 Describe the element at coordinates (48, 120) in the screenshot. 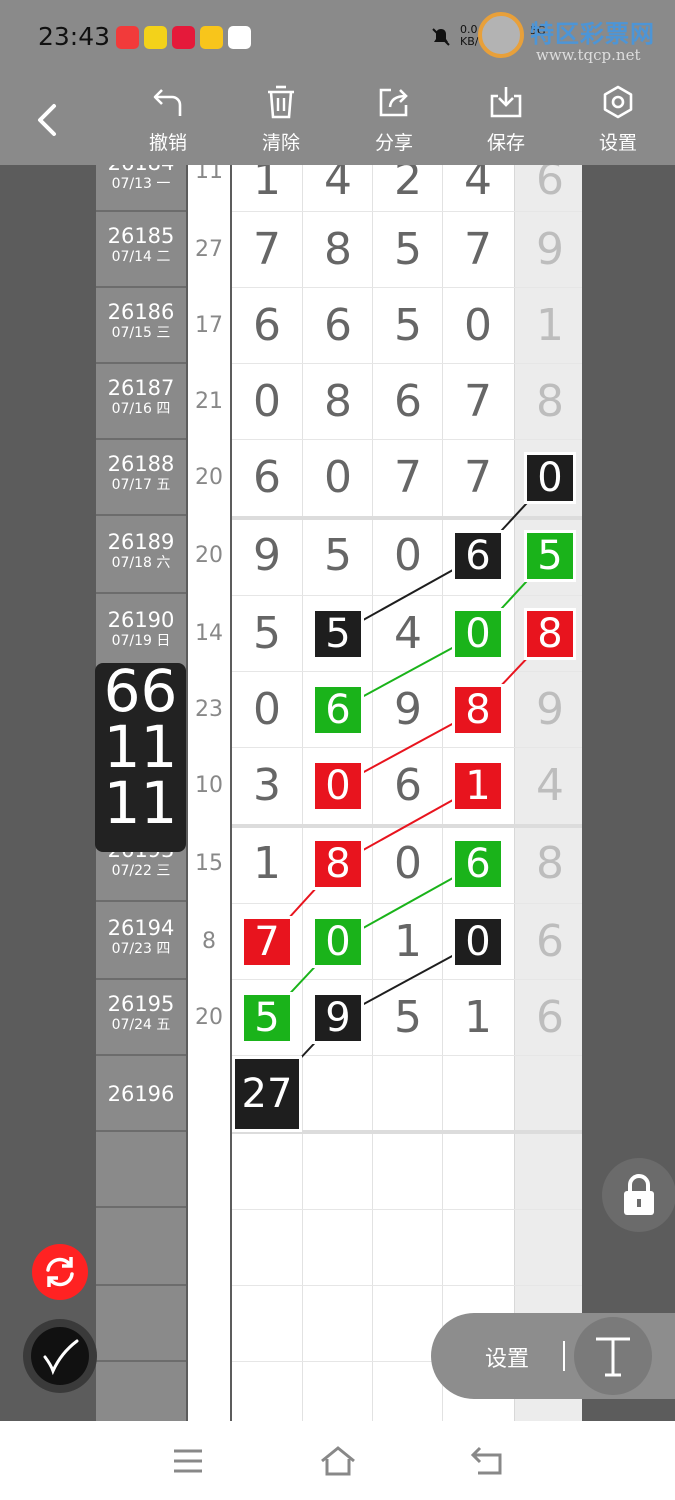

I see `back-arrow-icon` at that location.